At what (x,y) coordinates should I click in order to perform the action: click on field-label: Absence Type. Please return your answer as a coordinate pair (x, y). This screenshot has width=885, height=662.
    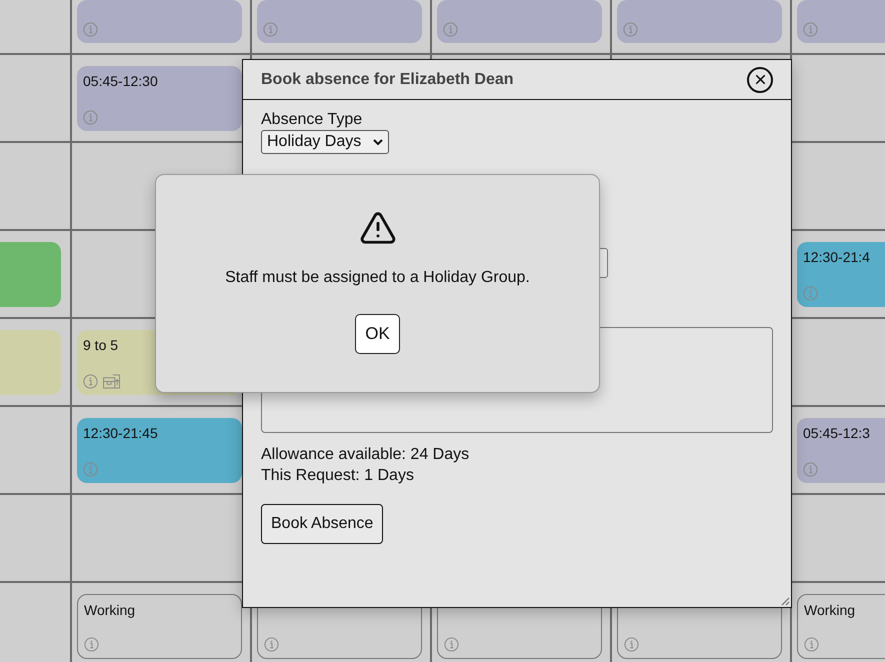
    Looking at the image, I should click on (311, 120).